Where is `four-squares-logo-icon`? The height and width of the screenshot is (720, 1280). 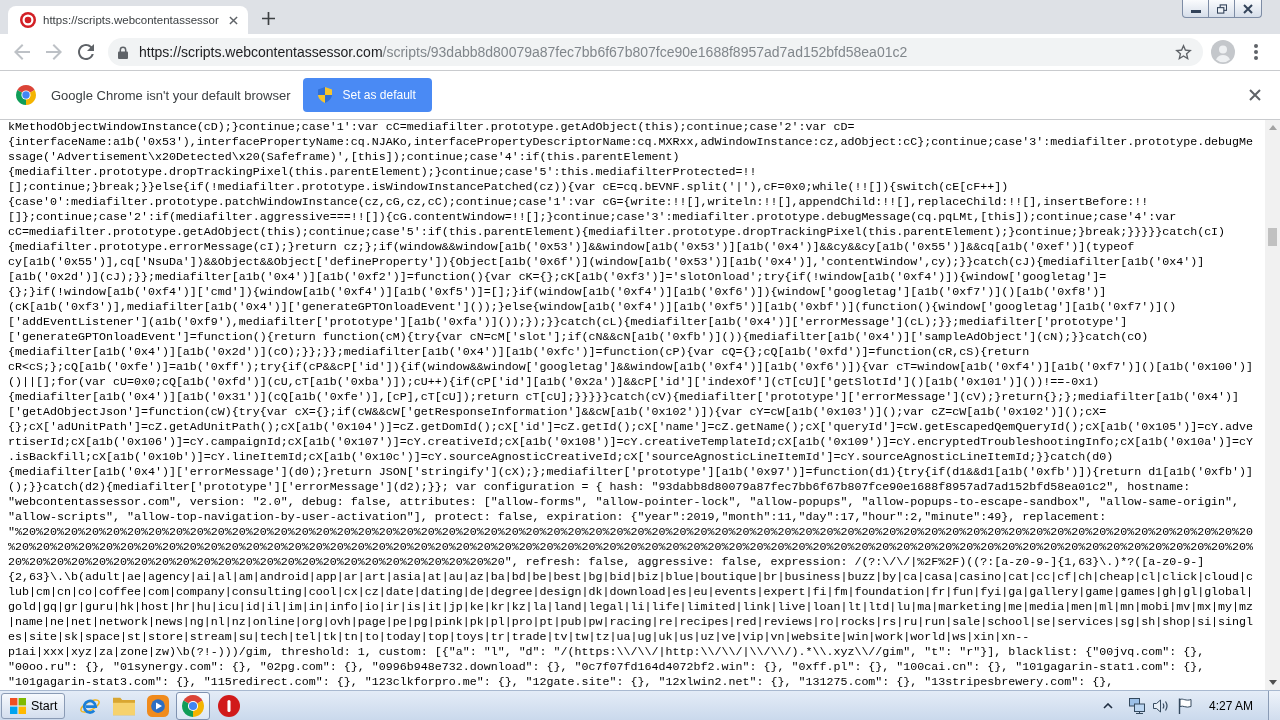
four-squares-logo-icon is located at coordinates (18, 705).